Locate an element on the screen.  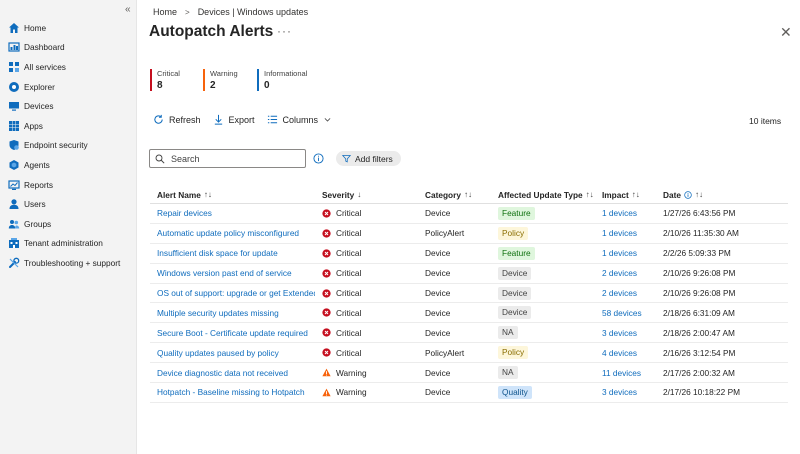
all-services-icon is located at coordinates (14, 67).